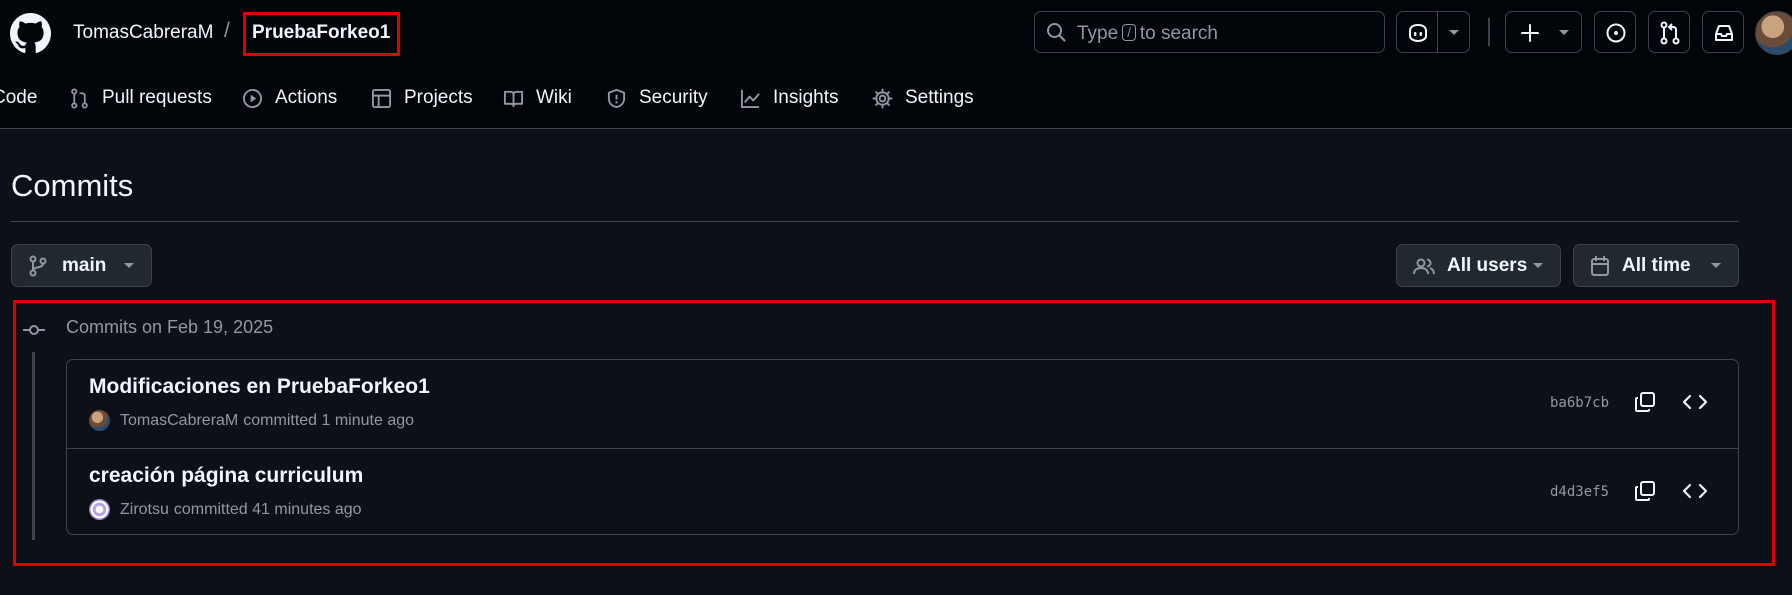 The image size is (1792, 595). Describe the element at coordinates (259, 387) in the screenshot. I see `commit-message-link: Modificaciones en PruebaForkeo1` at that location.